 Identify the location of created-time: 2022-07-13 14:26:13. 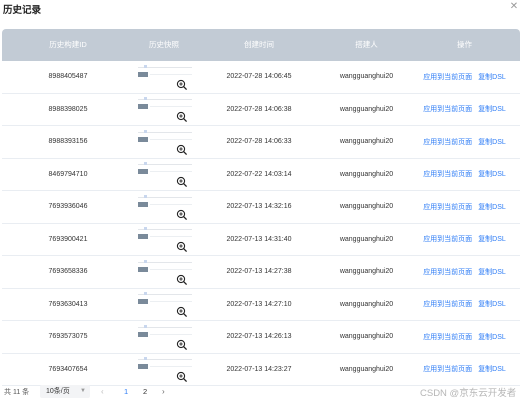
(259, 337).